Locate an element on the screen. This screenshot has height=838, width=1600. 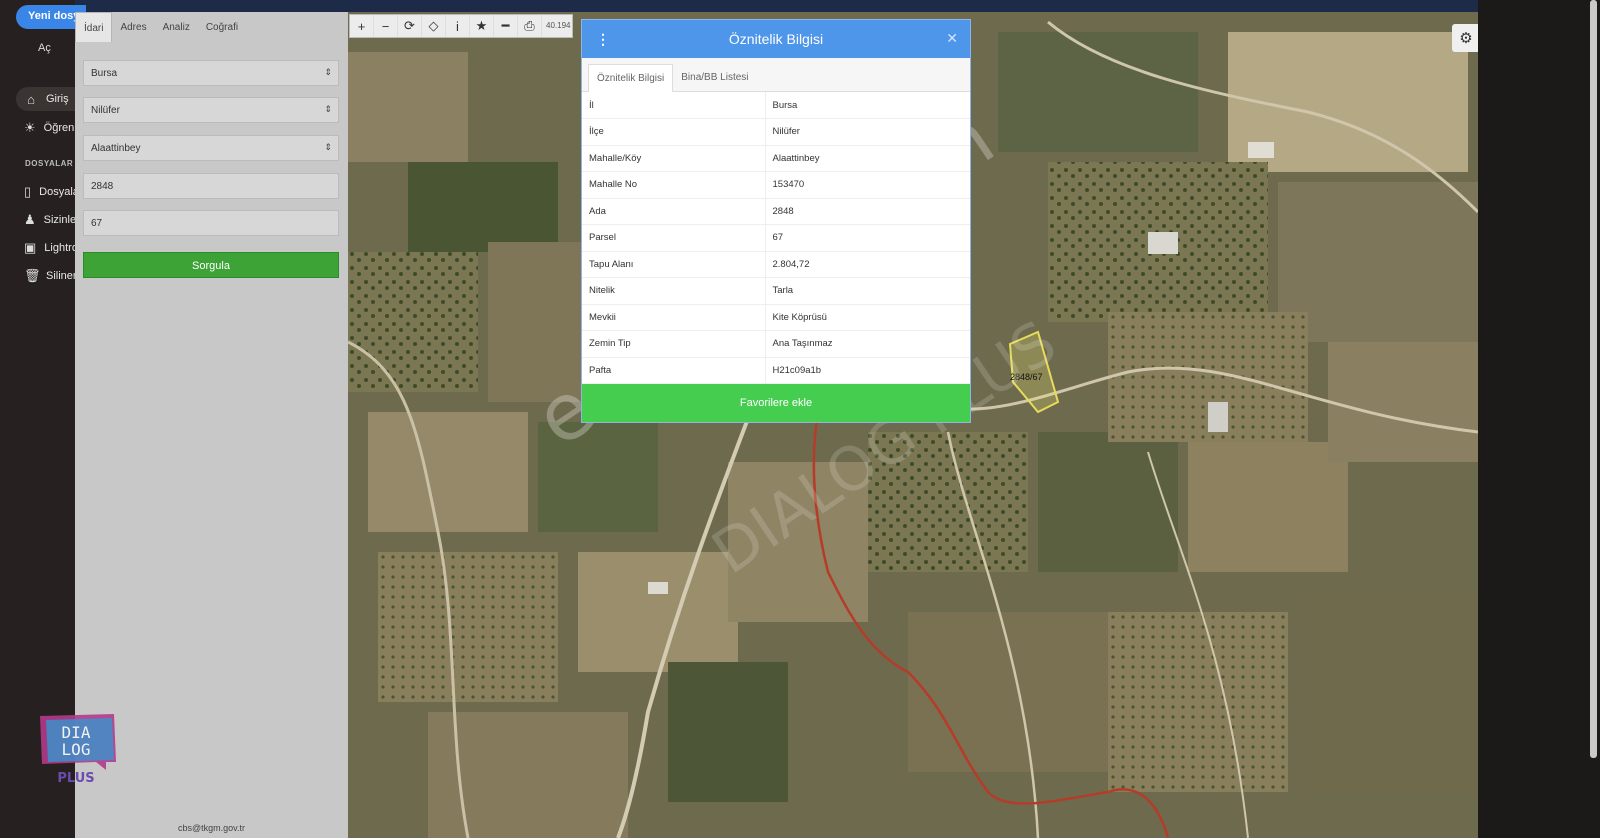
table-row: Pafta H21c09a1b is located at coordinates (776, 370).